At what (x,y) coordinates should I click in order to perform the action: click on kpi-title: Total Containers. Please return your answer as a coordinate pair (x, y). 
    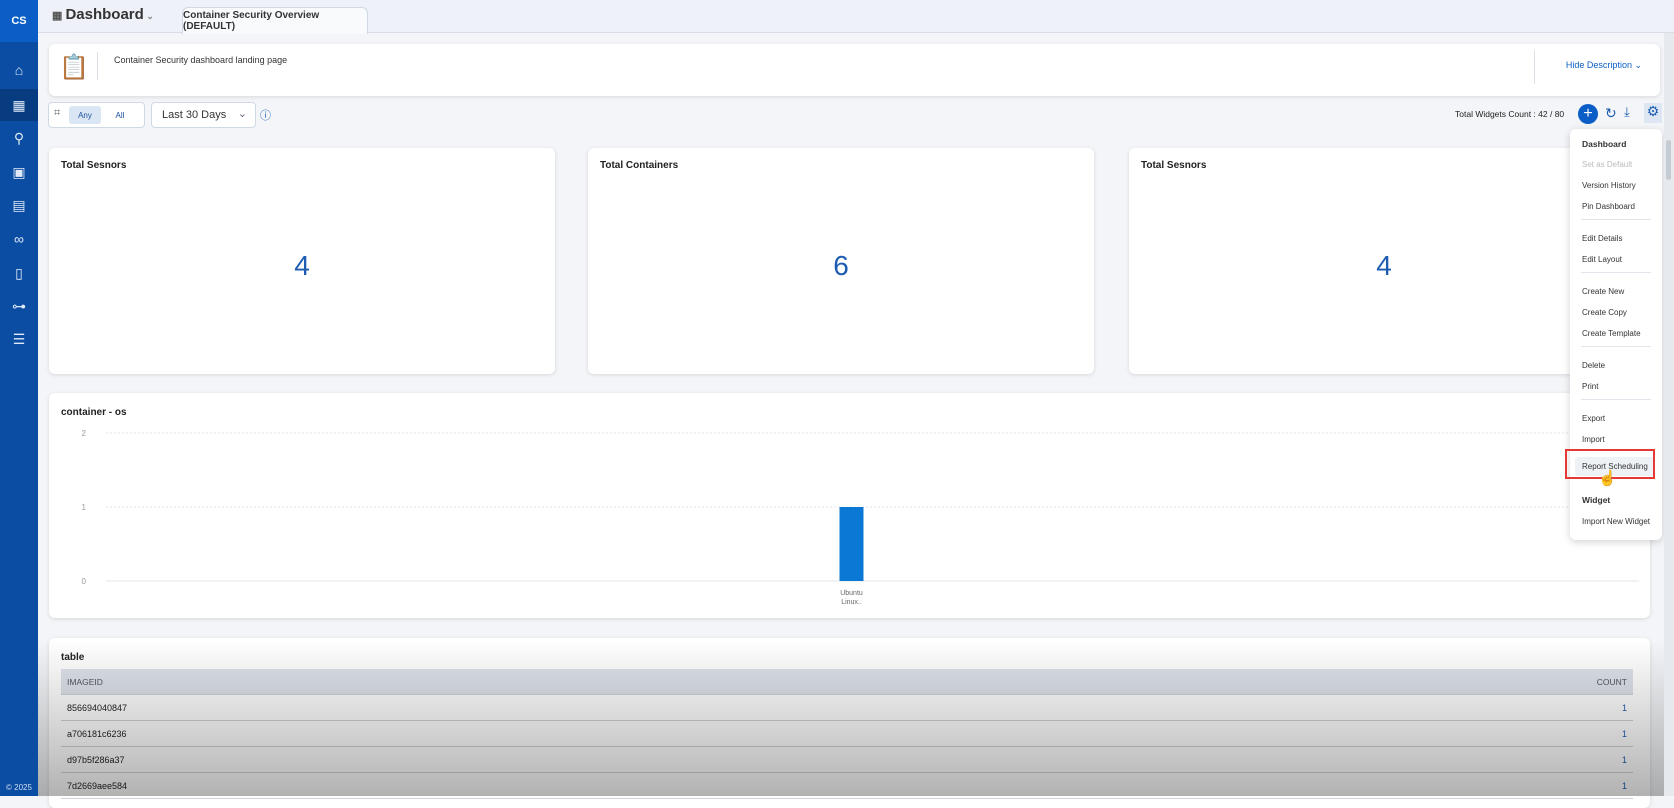
    Looking at the image, I should click on (639, 165).